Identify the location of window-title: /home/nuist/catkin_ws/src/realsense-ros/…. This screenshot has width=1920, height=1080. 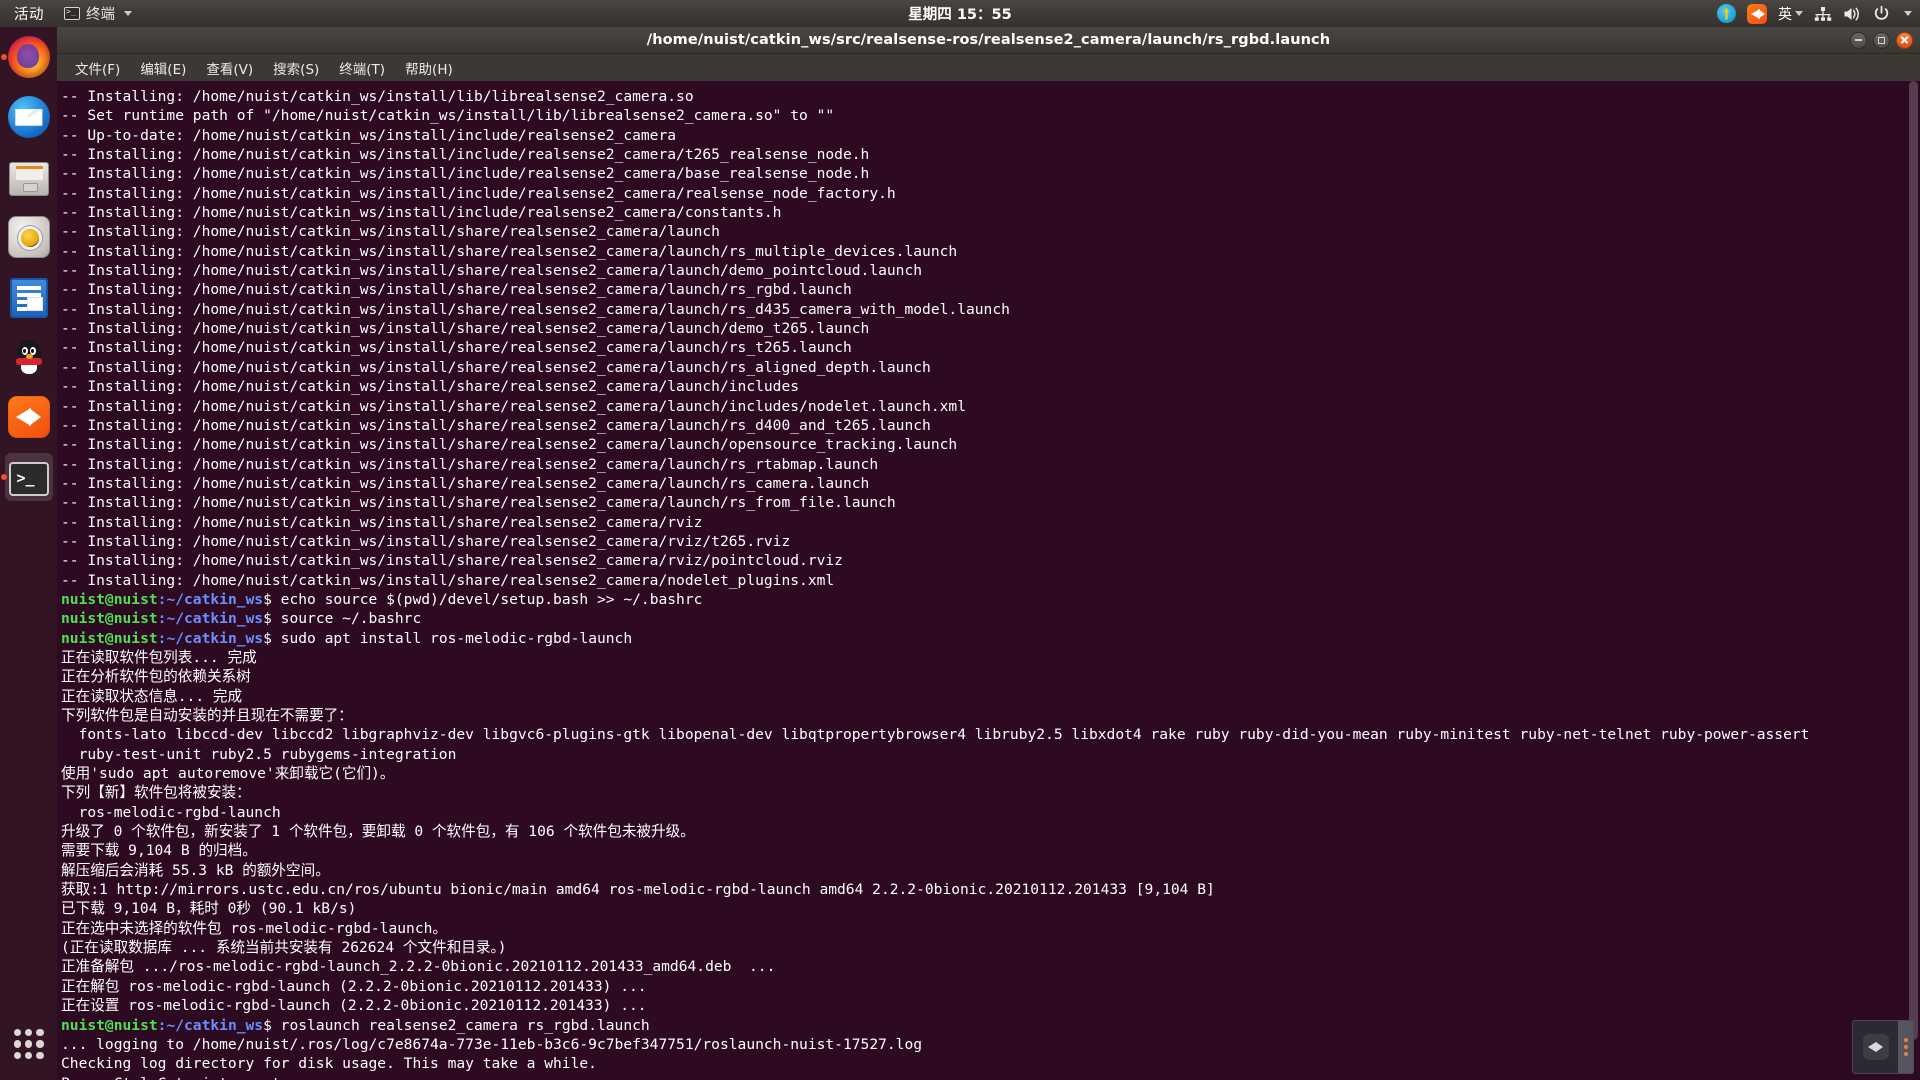
(988, 40).